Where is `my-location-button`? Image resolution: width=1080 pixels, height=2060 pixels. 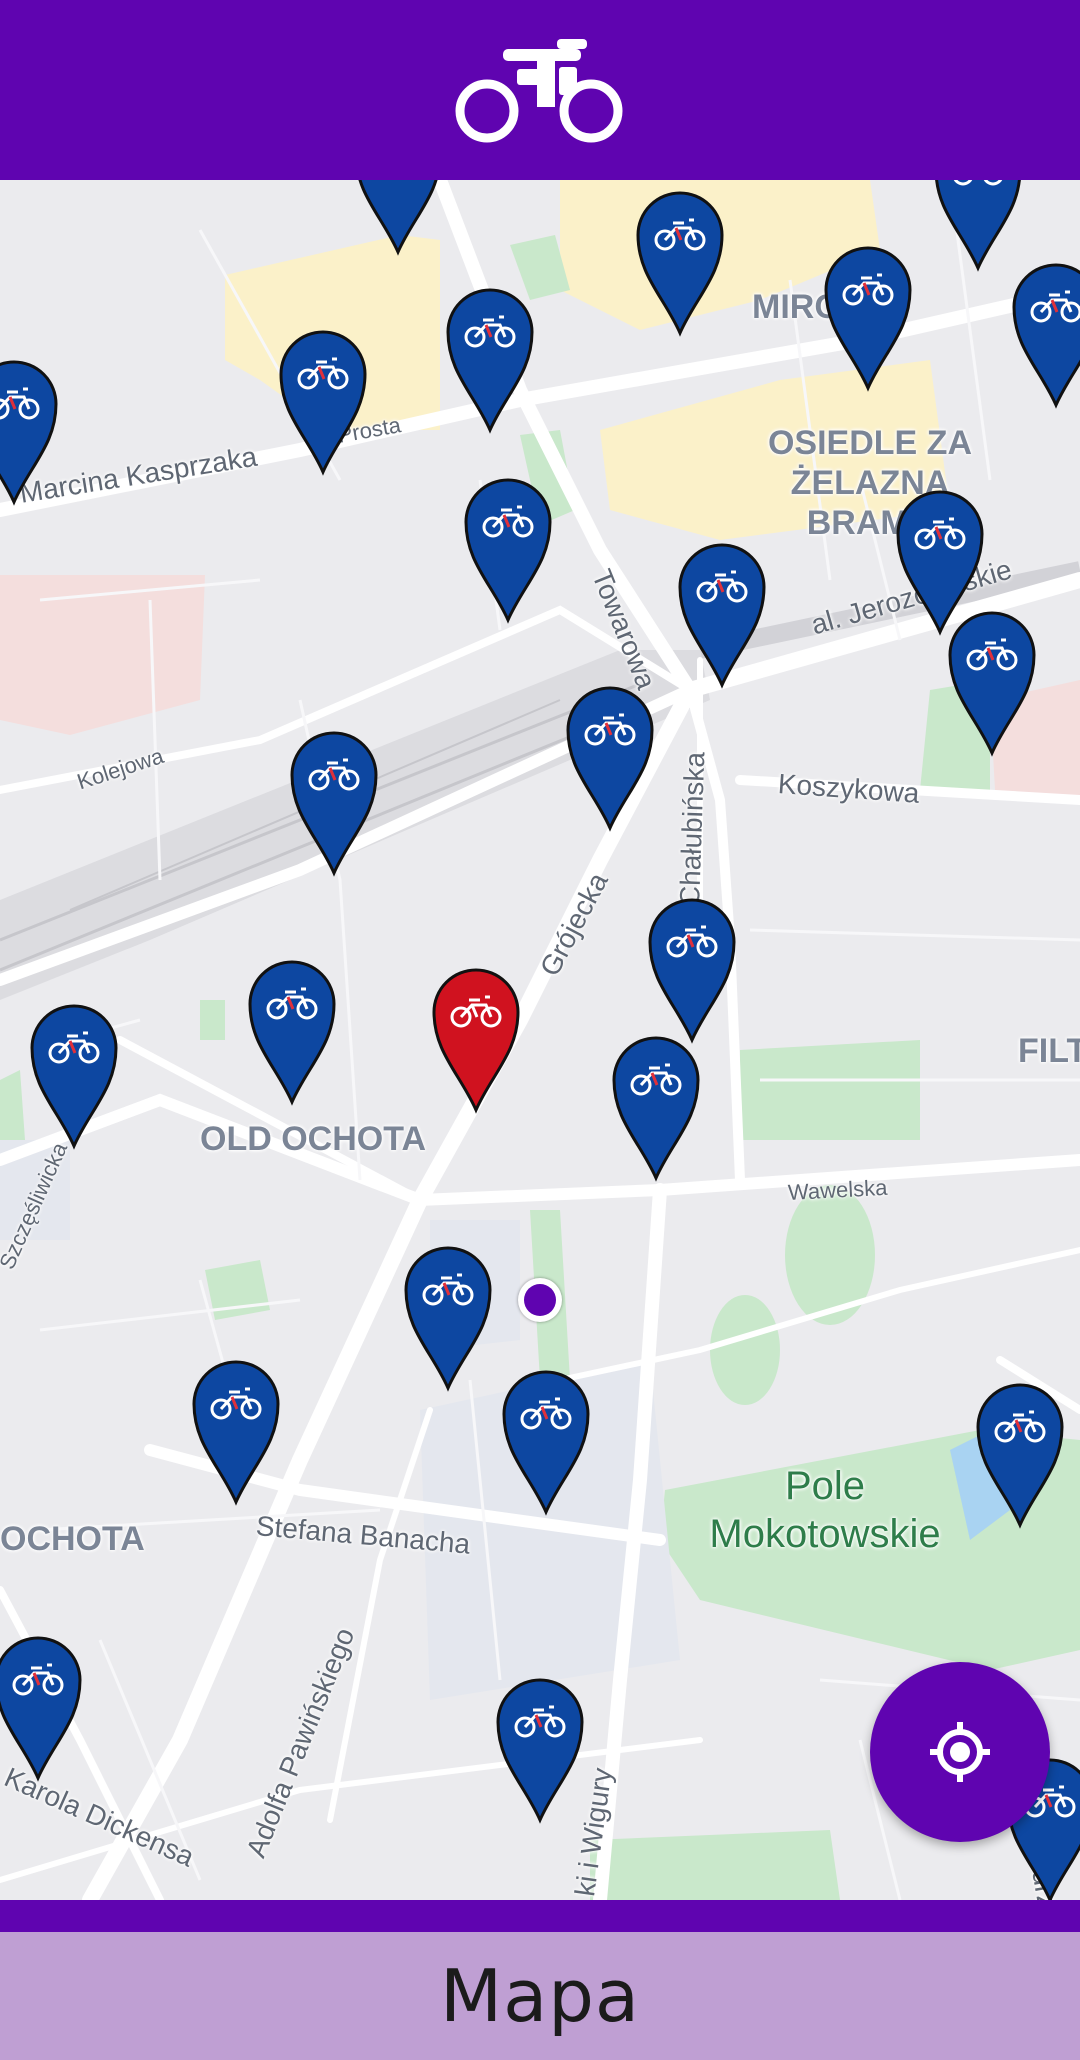
my-location-button is located at coordinates (960, 1752).